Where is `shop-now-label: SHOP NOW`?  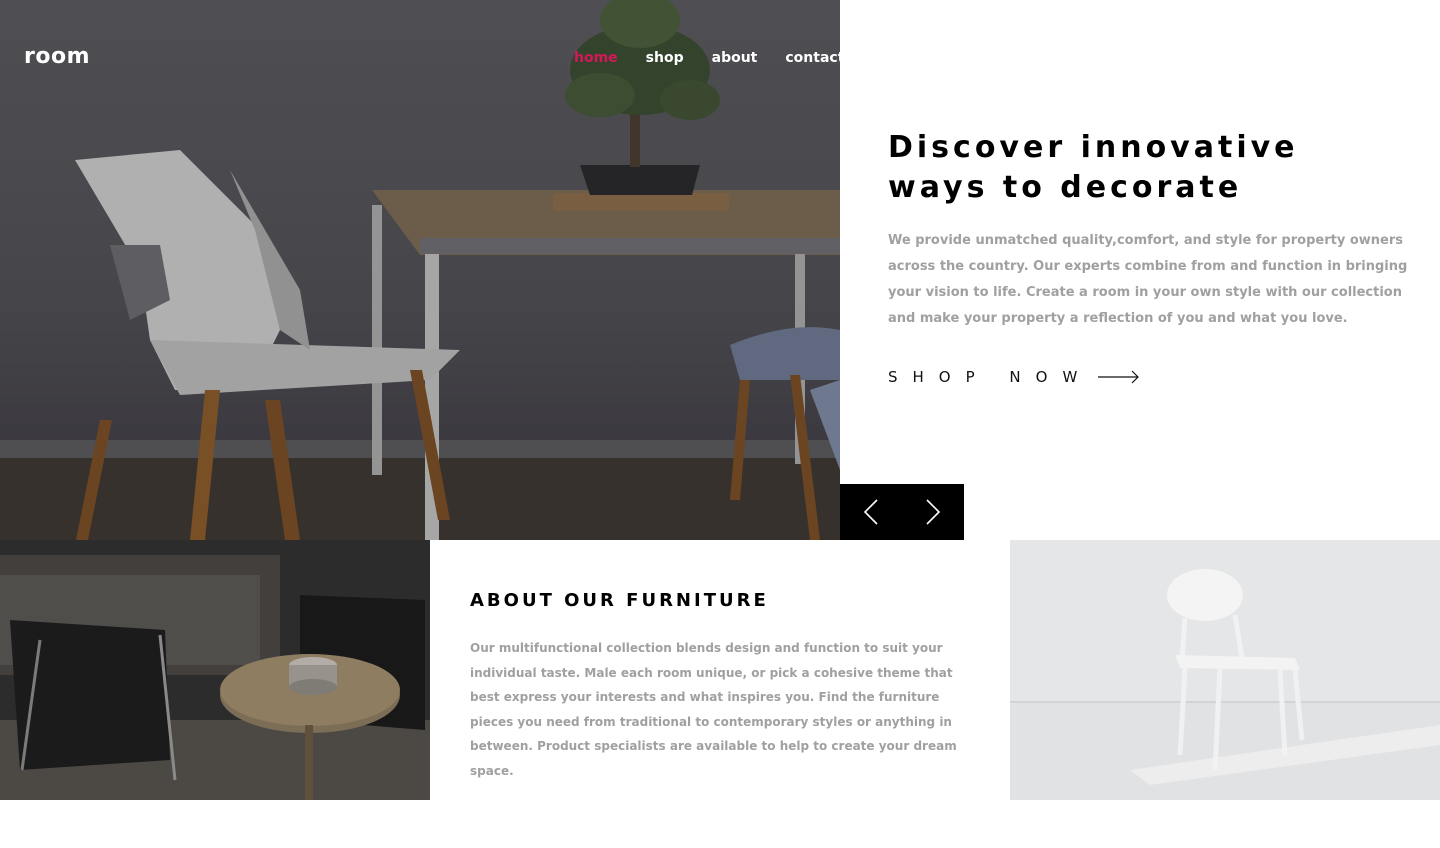 shop-now-label: SHOP NOW is located at coordinates (990, 377).